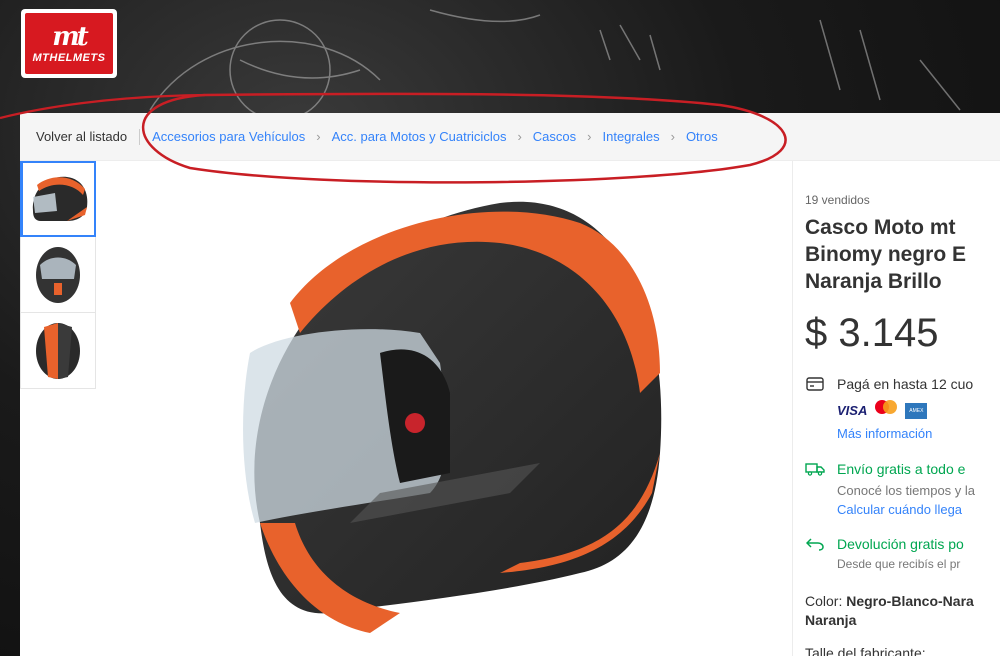 This screenshot has width=1000, height=656. I want to click on credit-card-icon, so click(815, 385).